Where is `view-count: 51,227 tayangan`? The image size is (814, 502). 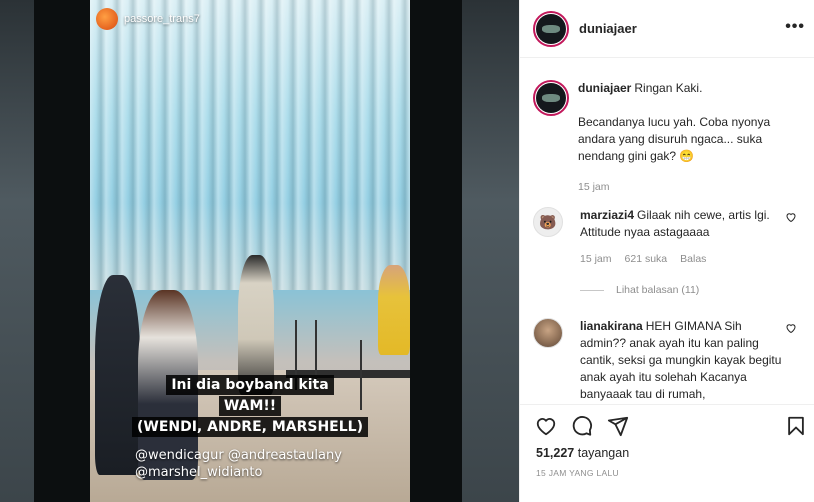 view-count: 51,227 tayangan is located at coordinates (582, 453).